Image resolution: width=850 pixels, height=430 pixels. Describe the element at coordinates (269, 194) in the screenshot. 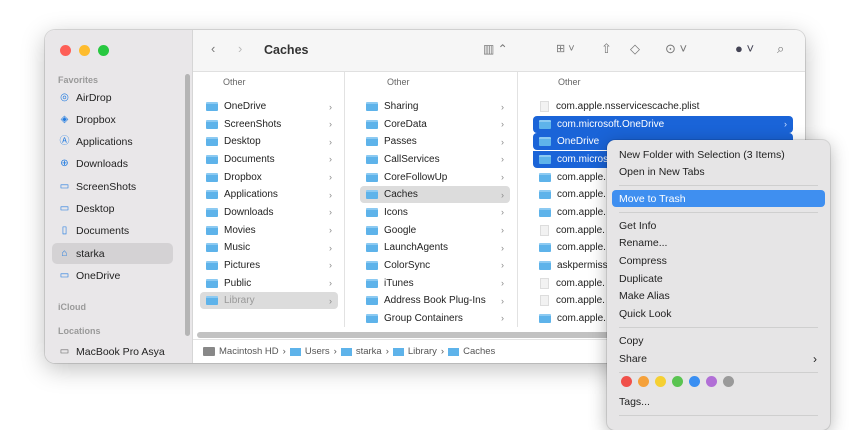

I see `list-item: Applications ›` at that location.